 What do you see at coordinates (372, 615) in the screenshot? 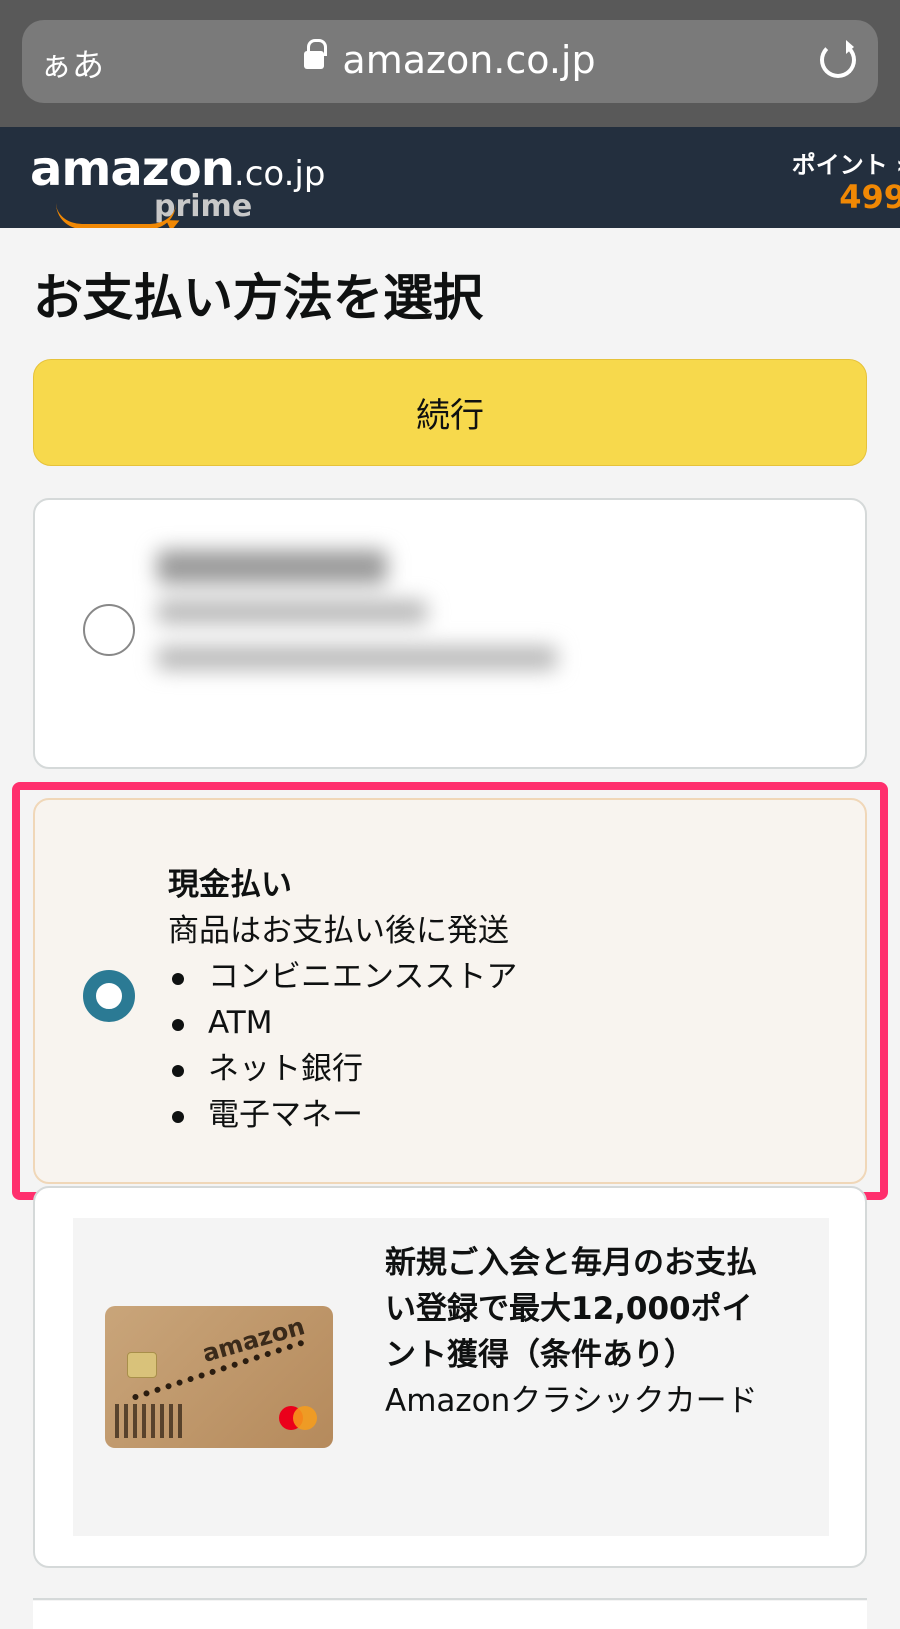
I see `redacted-payment-details` at bounding box center [372, 615].